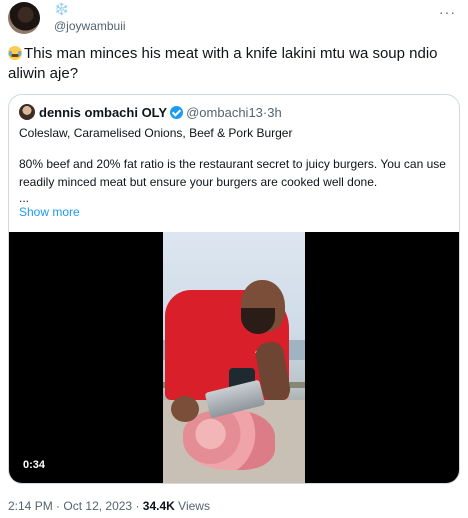 The width and height of the screenshot is (468, 518). Describe the element at coordinates (97, 506) in the screenshot. I see `tweet-date: Oct 12, 2023` at that location.